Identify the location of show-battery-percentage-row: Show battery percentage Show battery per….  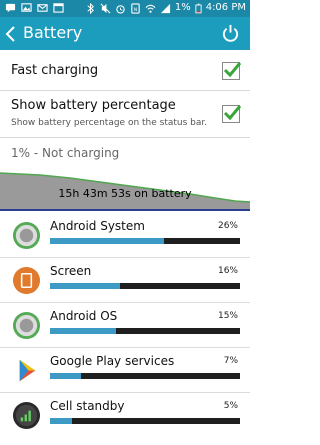
(125, 114).